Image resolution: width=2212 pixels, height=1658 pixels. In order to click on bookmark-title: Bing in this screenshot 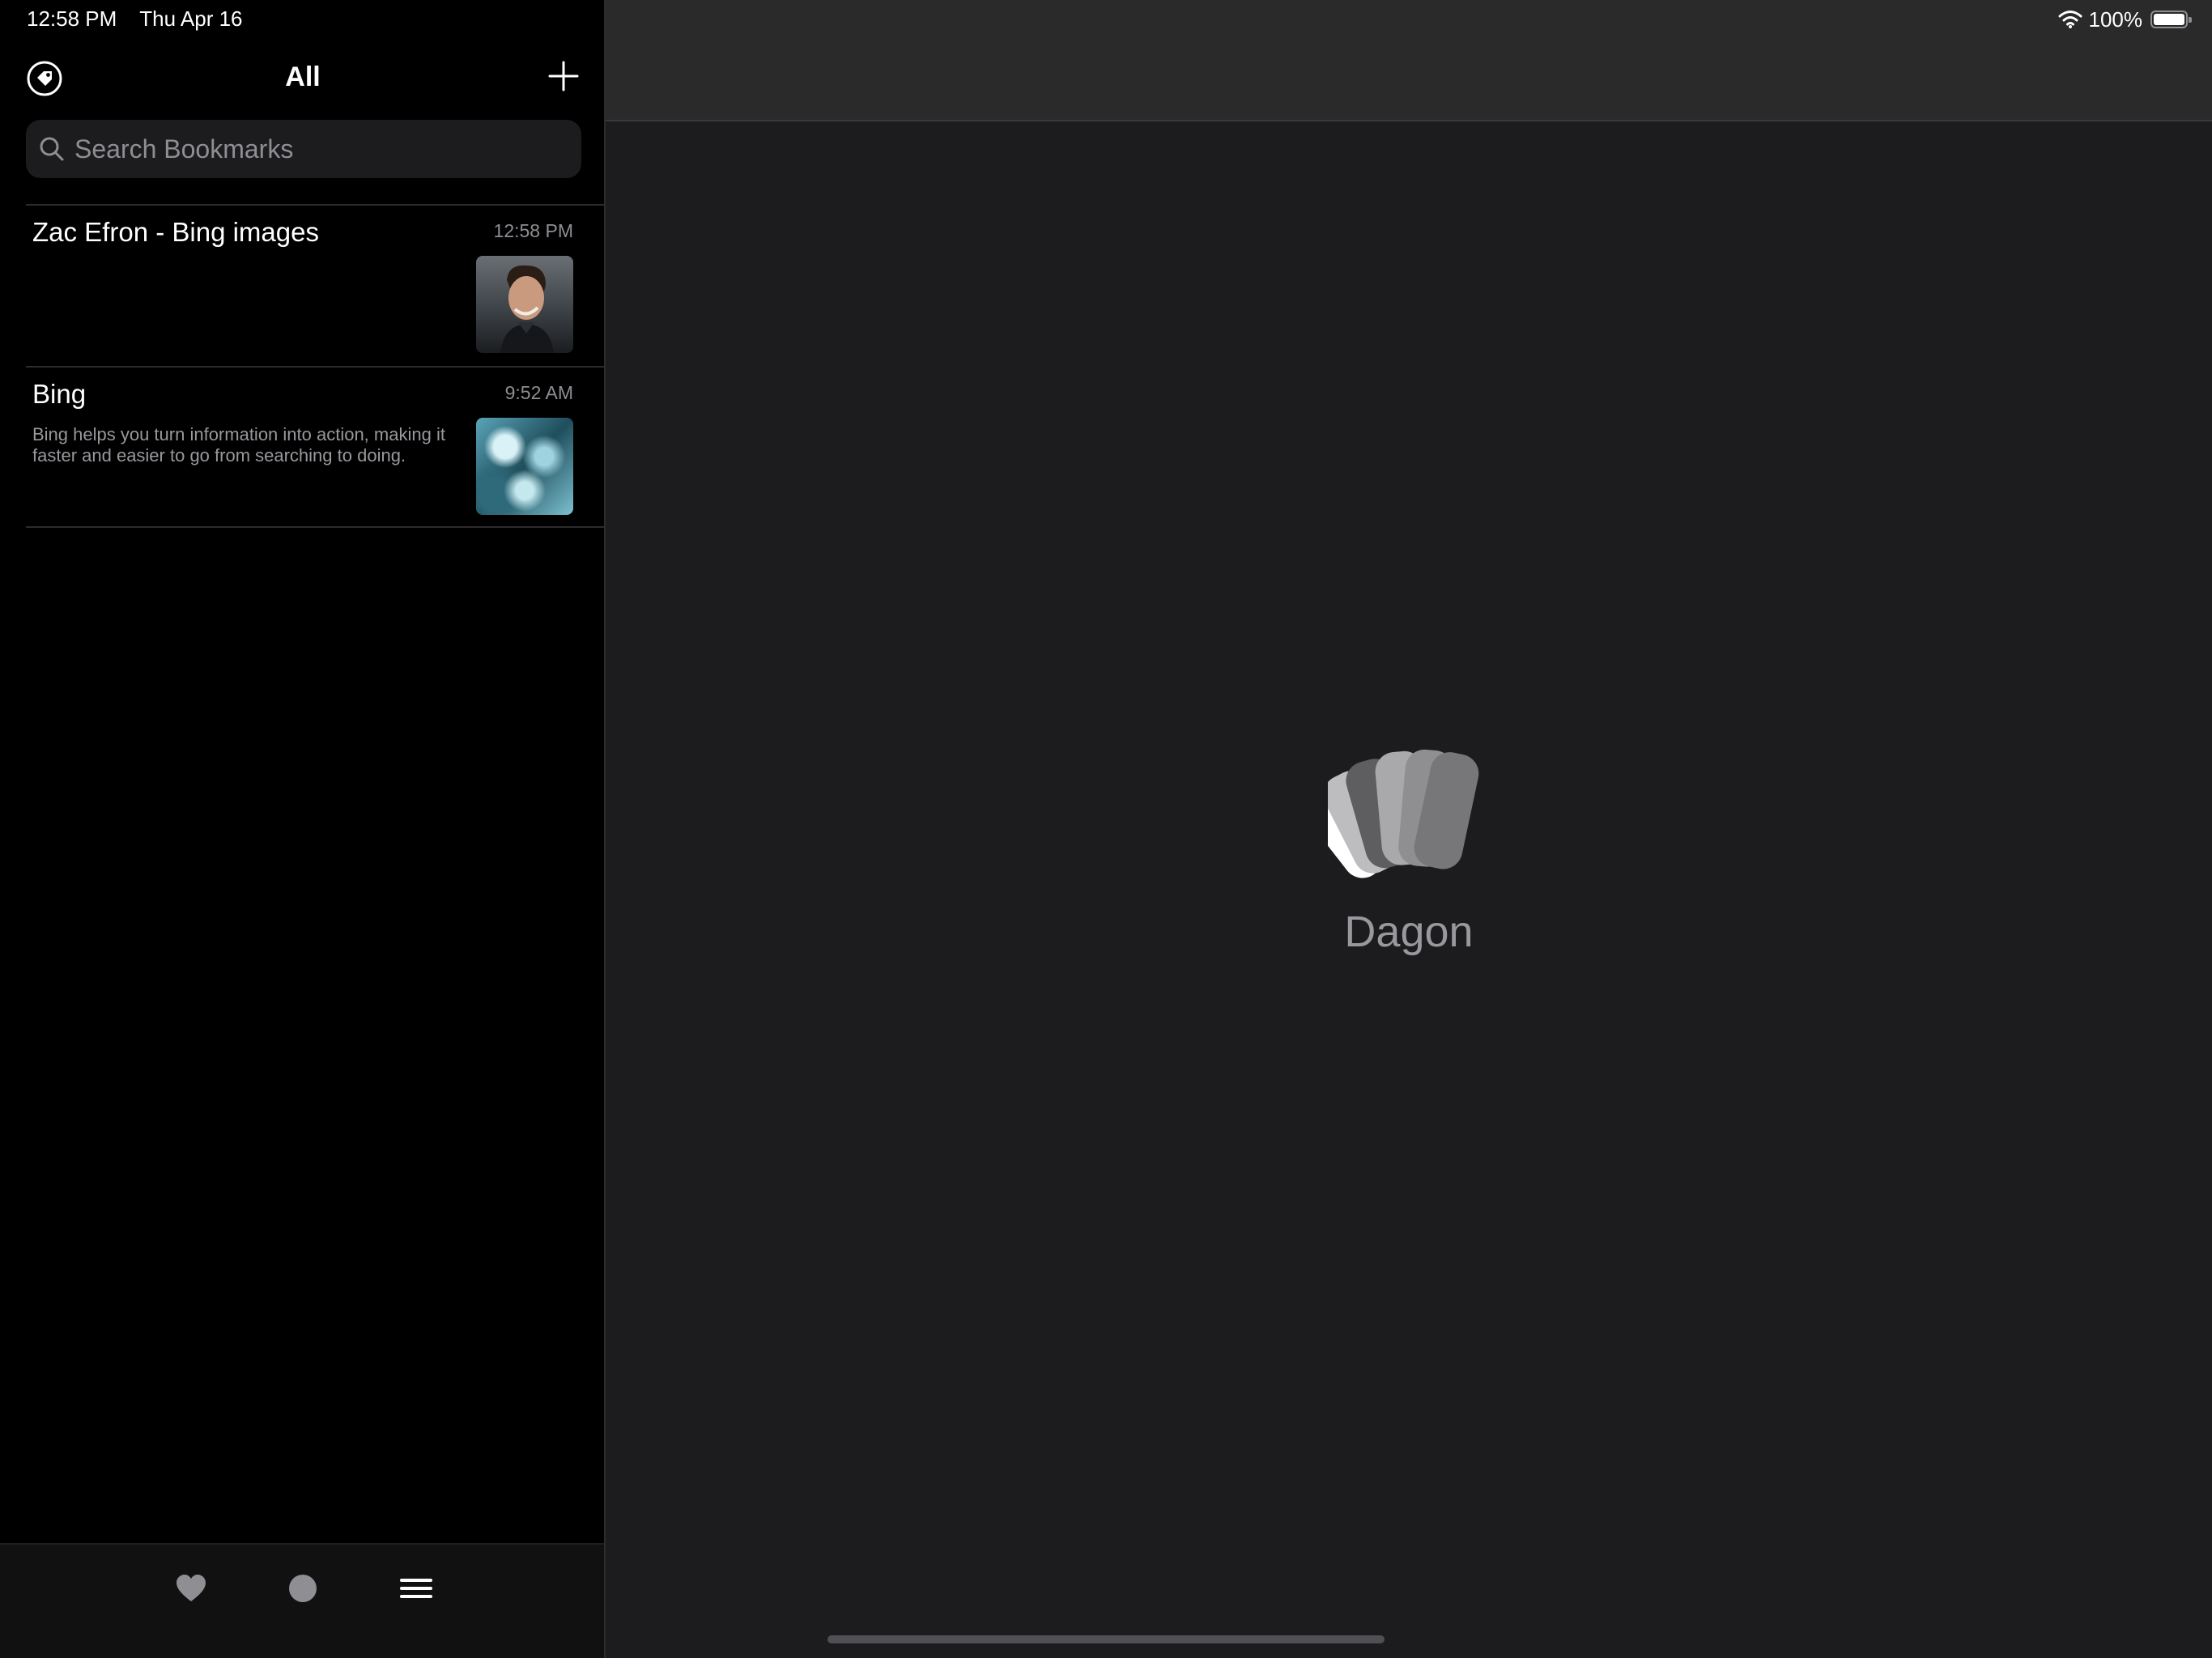, I will do `click(60, 394)`.